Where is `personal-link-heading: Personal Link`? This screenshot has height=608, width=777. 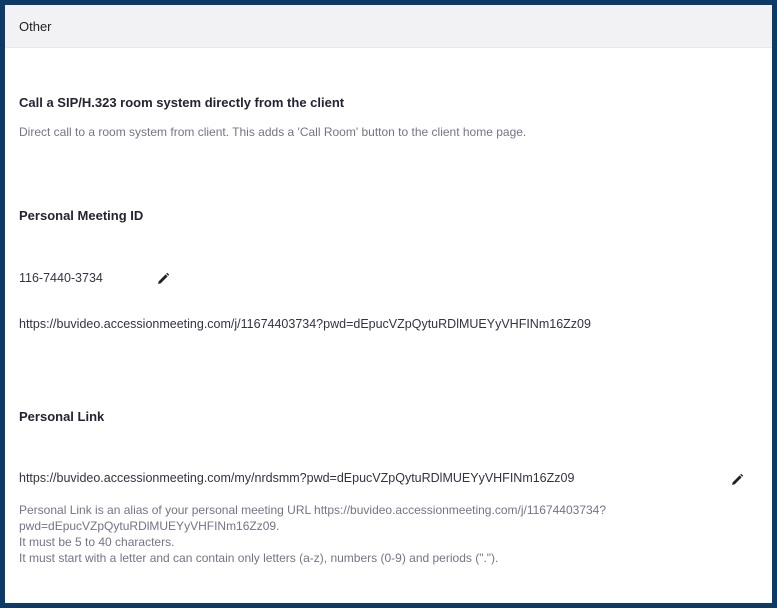
personal-link-heading: Personal Link is located at coordinates (62, 416).